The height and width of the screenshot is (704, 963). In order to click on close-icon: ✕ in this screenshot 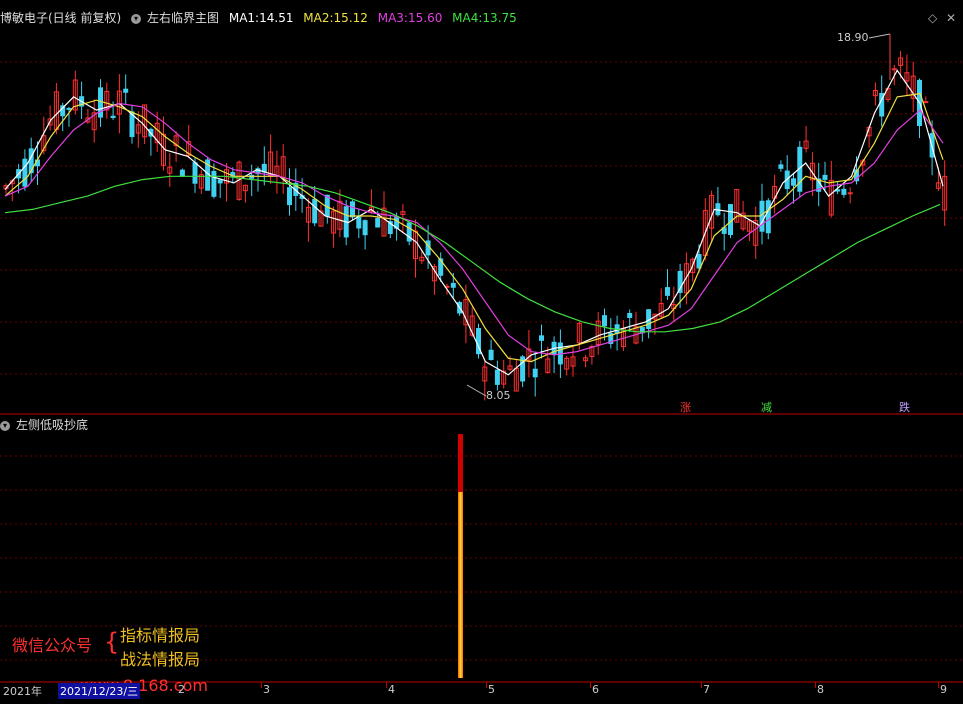, I will do `click(951, 18)`.